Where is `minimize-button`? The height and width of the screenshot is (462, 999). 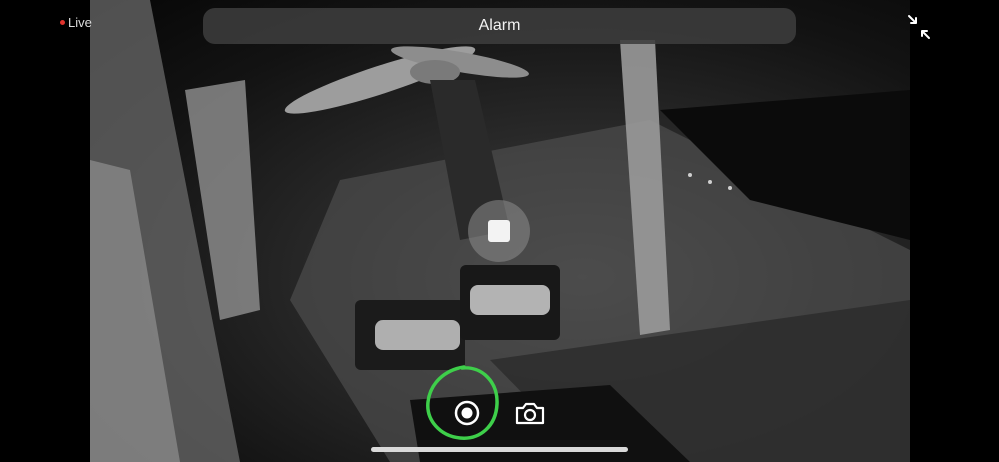 minimize-button is located at coordinates (919, 27).